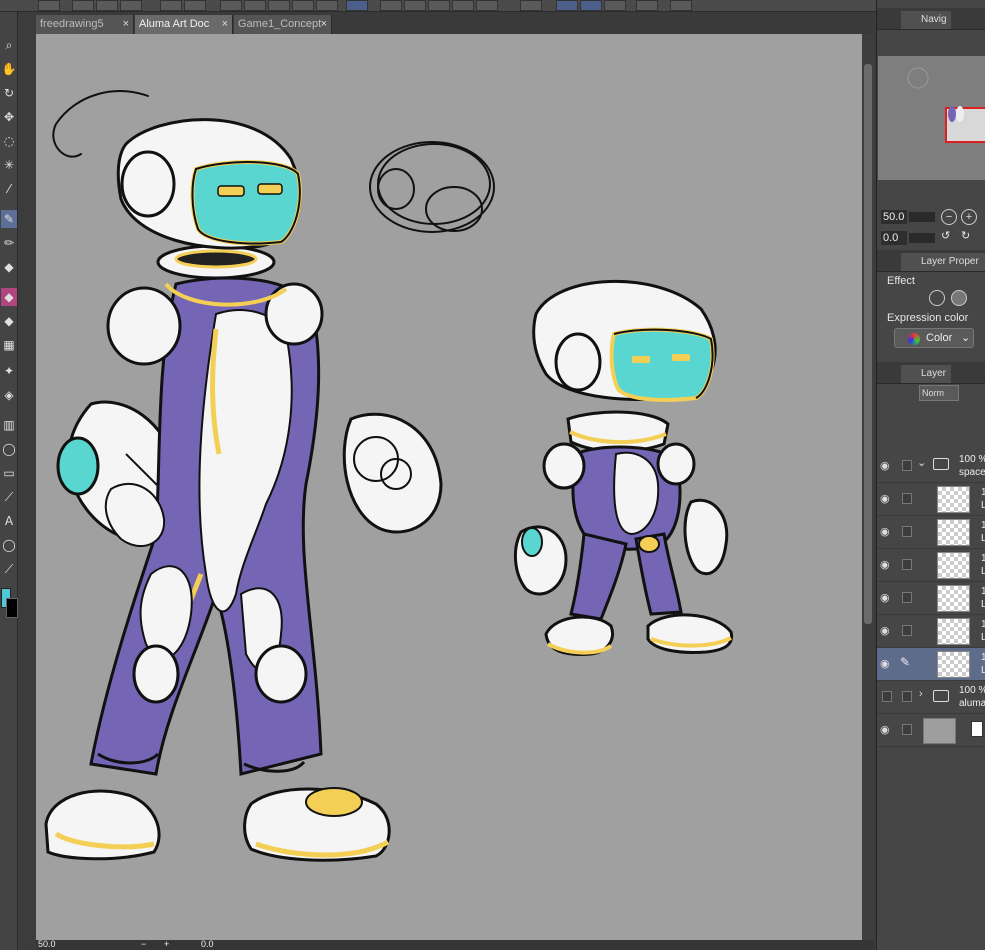 The width and height of the screenshot is (985, 950). Describe the element at coordinates (131, 5) in the screenshot. I see `save-icon` at that location.